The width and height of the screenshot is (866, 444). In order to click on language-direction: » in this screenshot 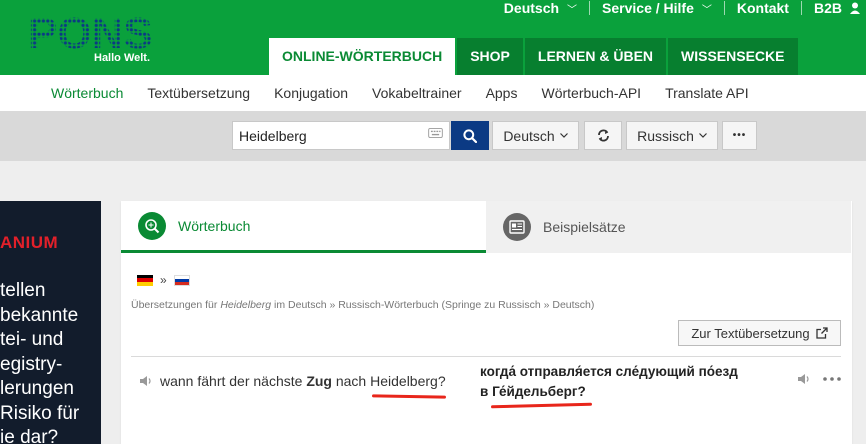, I will do `click(163, 280)`.